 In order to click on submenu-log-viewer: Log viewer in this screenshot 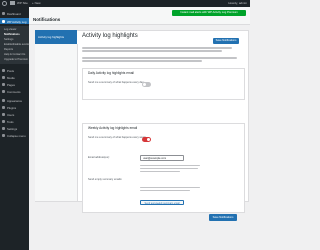, I will do `click(10, 29)`.